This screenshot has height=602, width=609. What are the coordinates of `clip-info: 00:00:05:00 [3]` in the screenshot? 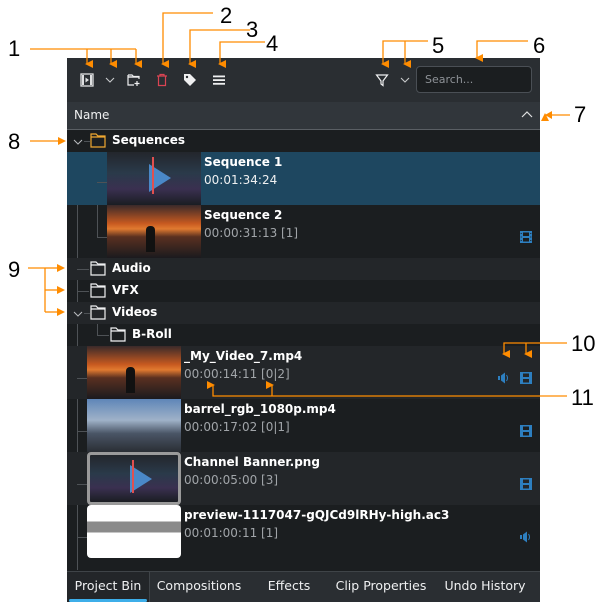 It's located at (231, 480).